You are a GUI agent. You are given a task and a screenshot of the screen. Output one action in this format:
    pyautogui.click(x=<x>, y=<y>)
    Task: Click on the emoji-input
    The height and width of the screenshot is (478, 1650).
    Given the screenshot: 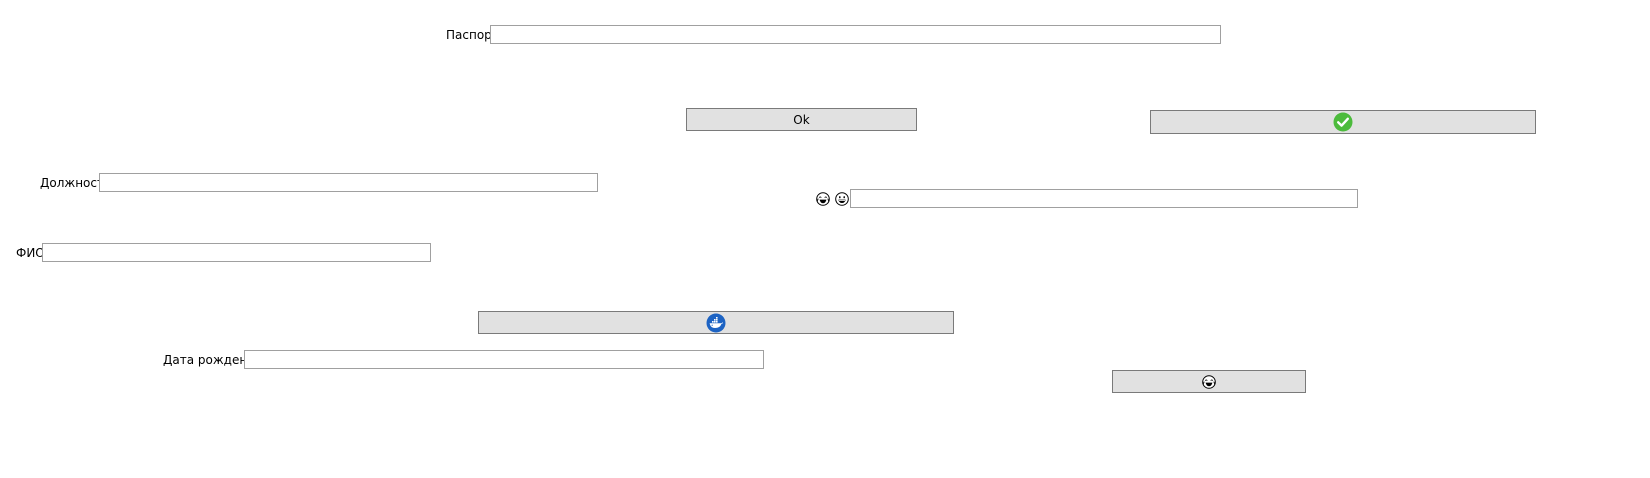 What is the action you would take?
    pyautogui.click(x=1104, y=198)
    